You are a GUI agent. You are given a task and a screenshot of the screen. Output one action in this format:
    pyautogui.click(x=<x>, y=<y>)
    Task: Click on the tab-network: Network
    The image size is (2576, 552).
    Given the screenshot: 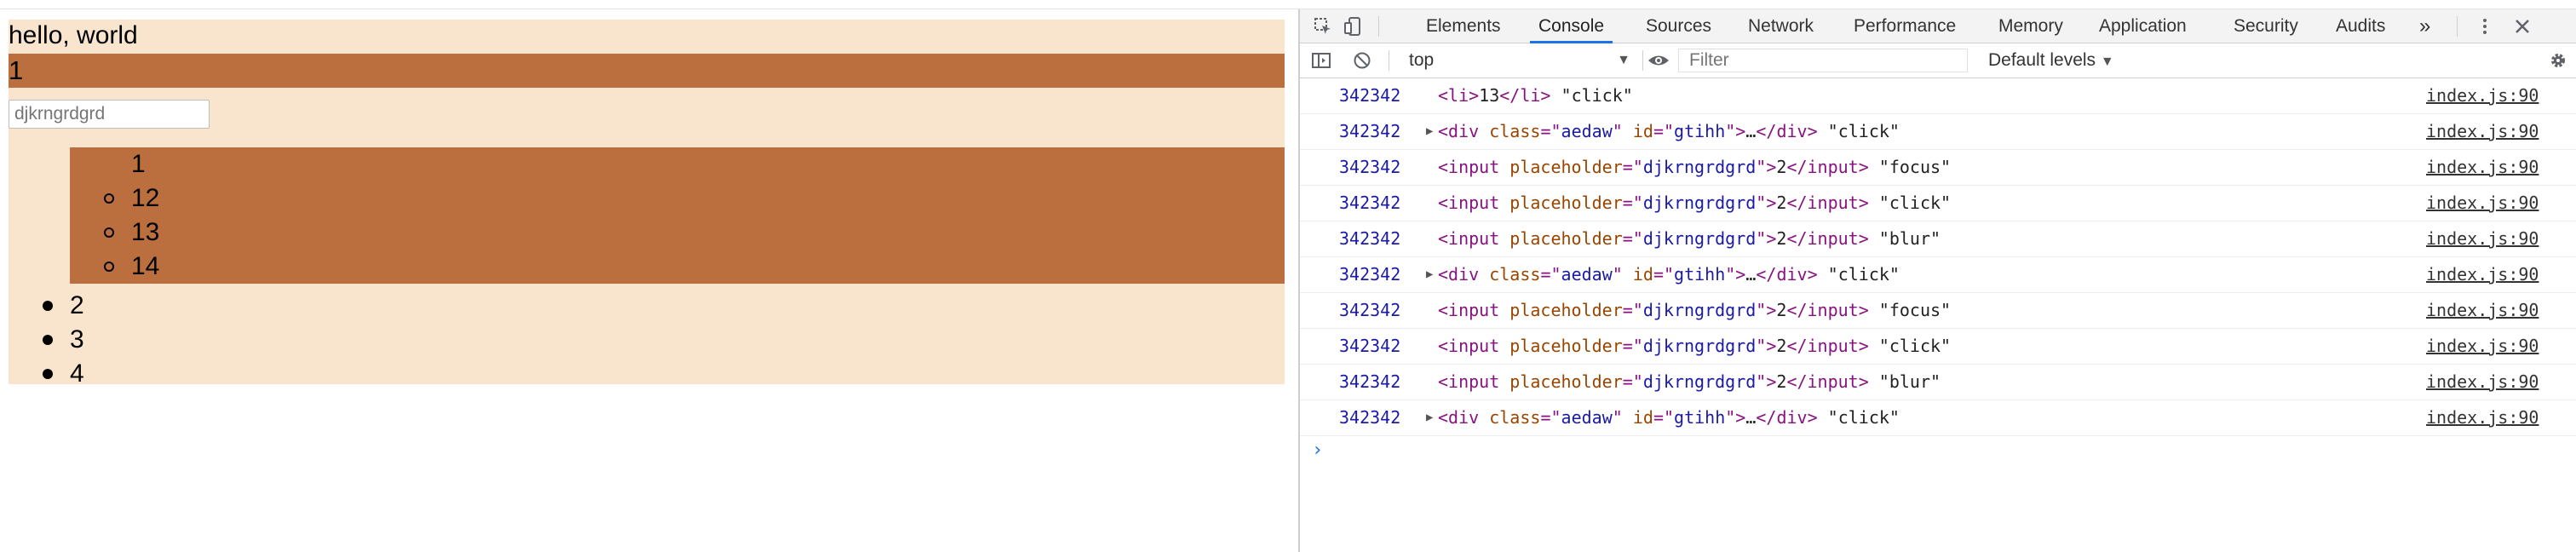 What is the action you would take?
    pyautogui.click(x=1780, y=26)
    